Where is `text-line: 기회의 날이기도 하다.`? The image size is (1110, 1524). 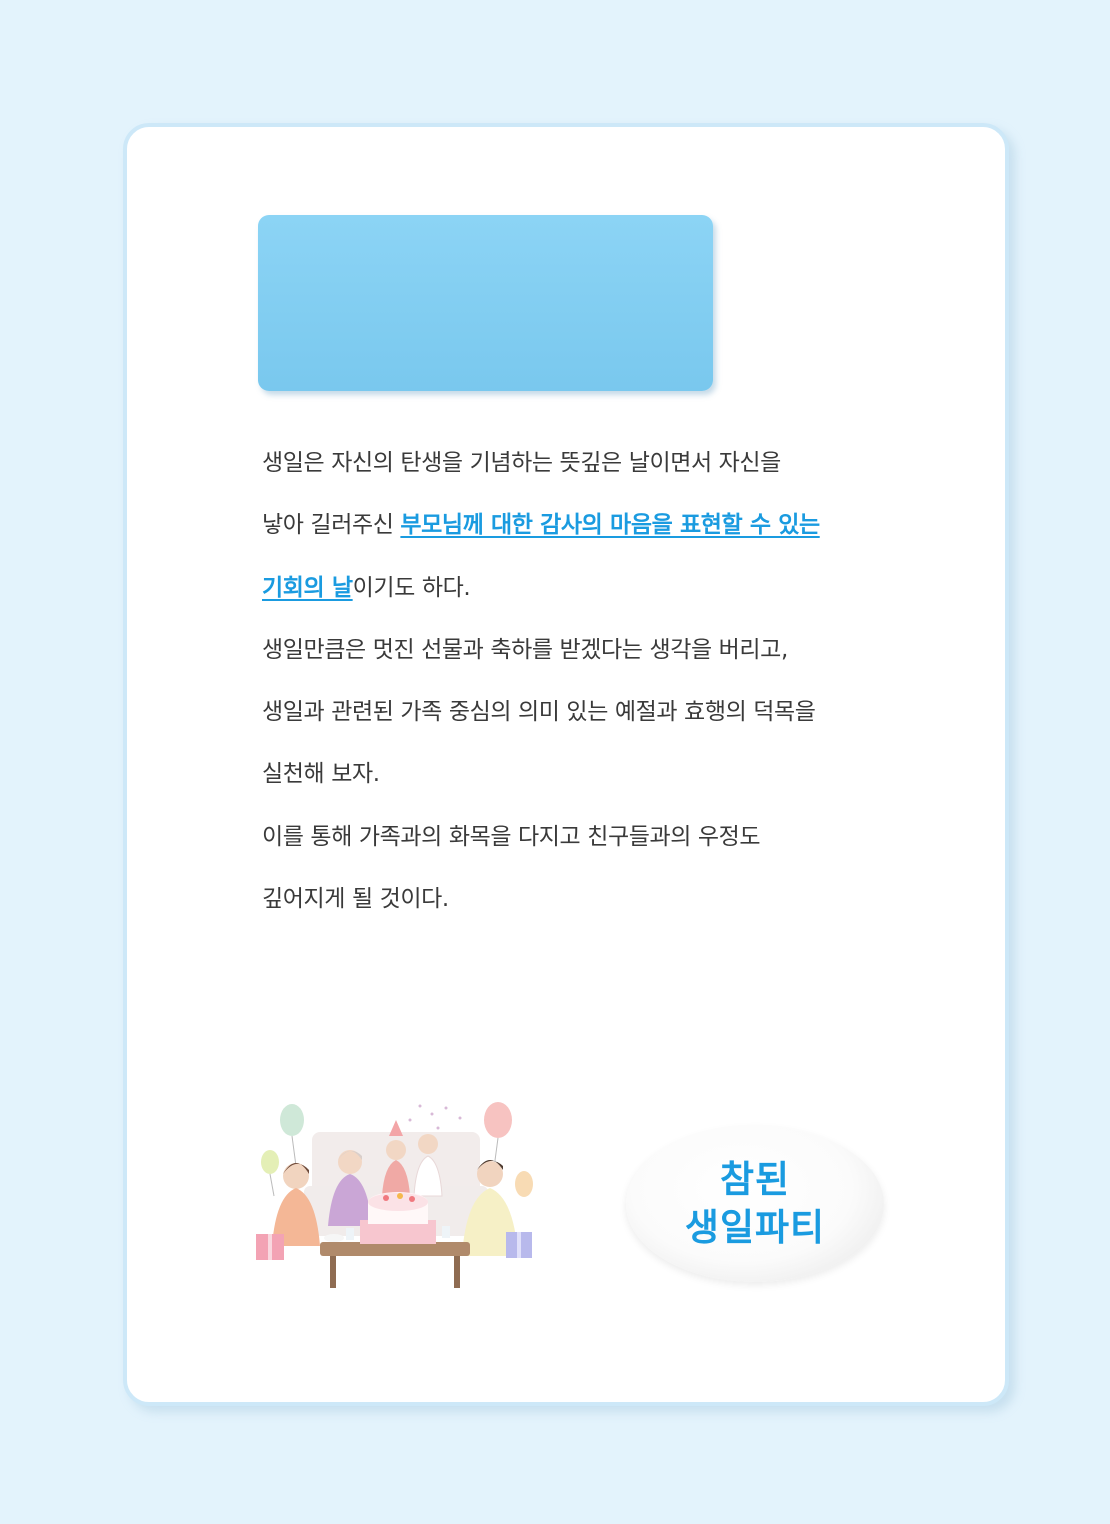 text-line: 기회의 날이기도 하다. is located at coordinates (366, 587).